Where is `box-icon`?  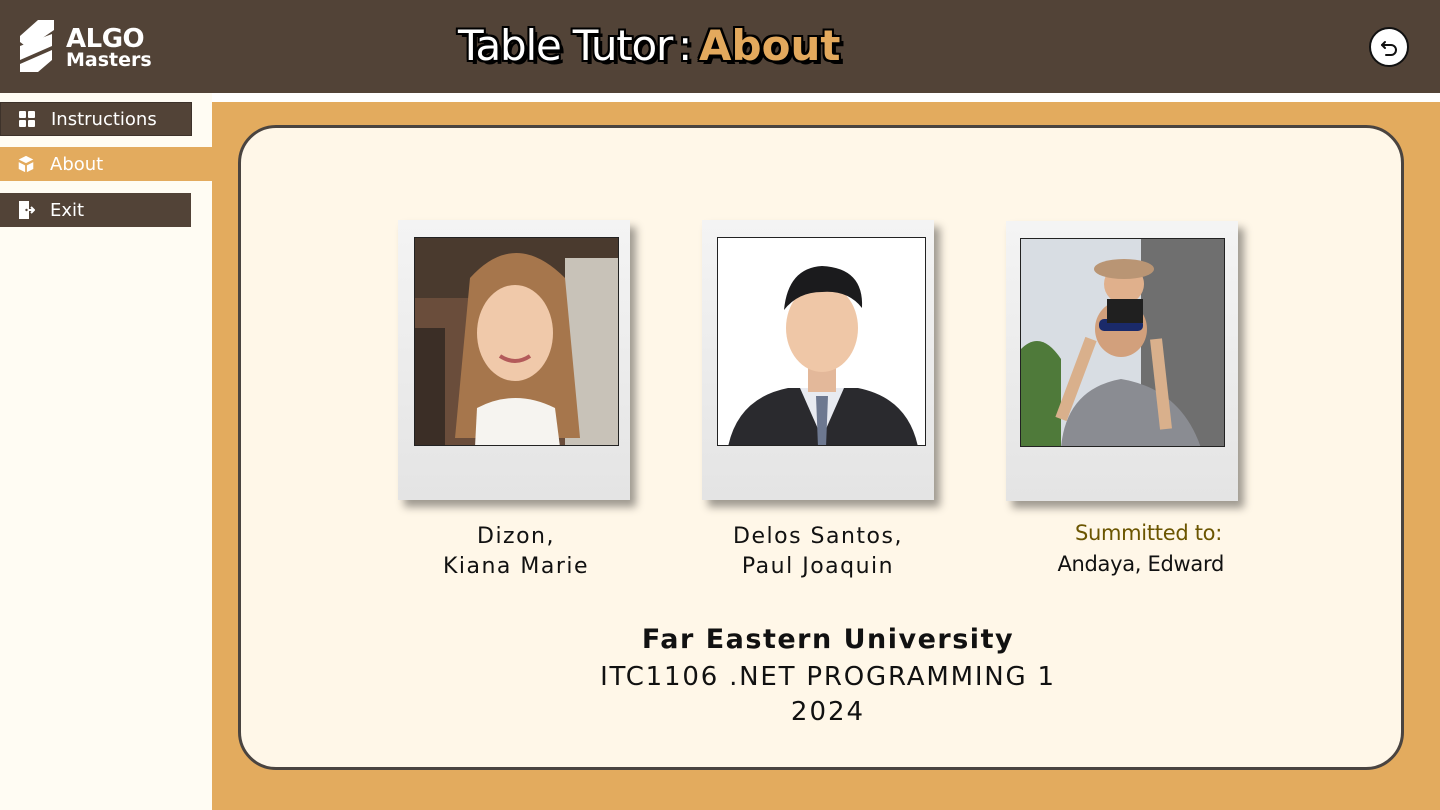 box-icon is located at coordinates (26, 164).